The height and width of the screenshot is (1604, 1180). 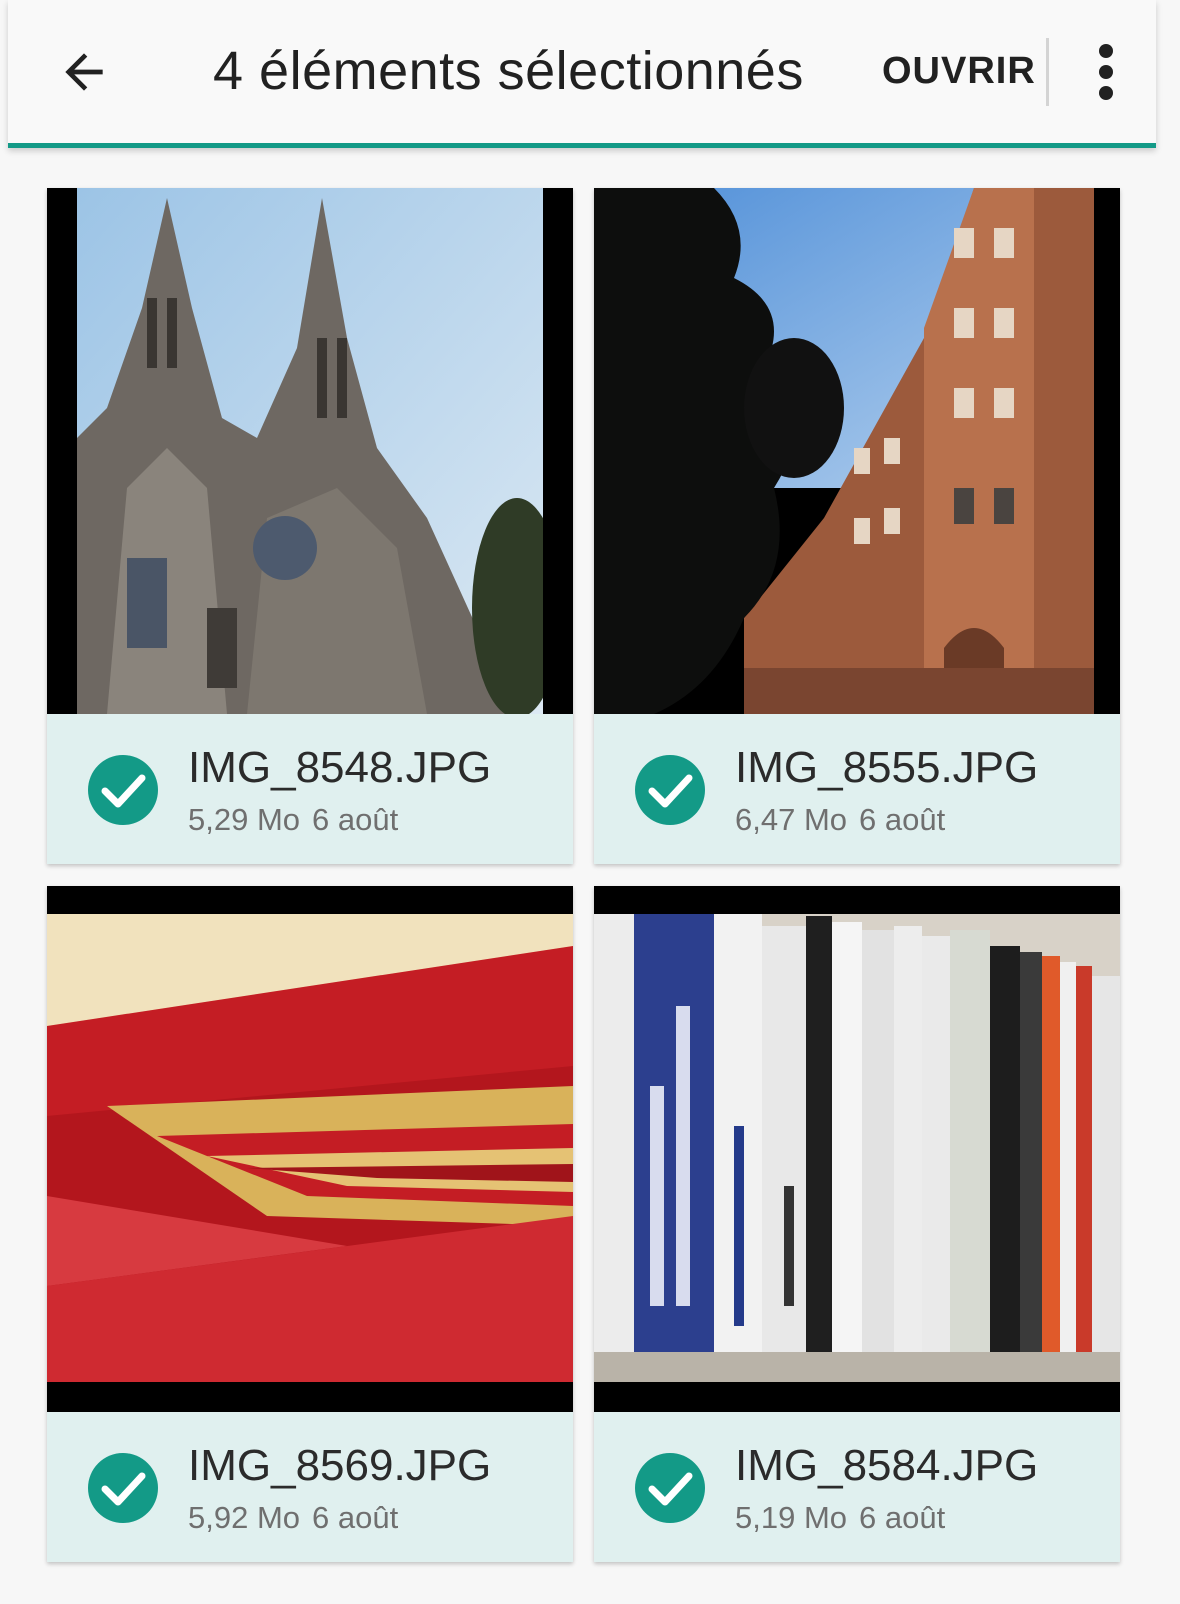 I want to click on file-meta: 5,29 Mo 6 août, so click(x=293, y=820).